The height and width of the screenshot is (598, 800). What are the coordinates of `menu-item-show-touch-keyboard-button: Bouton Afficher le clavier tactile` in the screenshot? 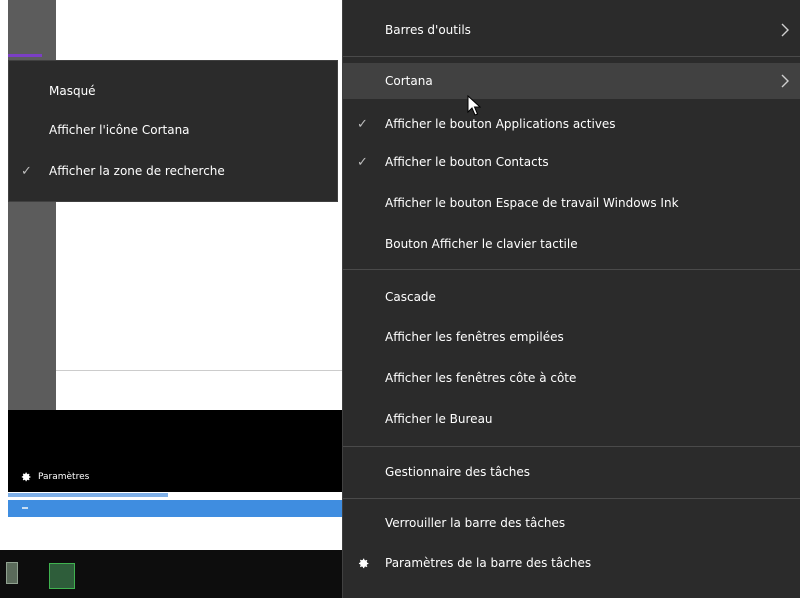 It's located at (571, 244).